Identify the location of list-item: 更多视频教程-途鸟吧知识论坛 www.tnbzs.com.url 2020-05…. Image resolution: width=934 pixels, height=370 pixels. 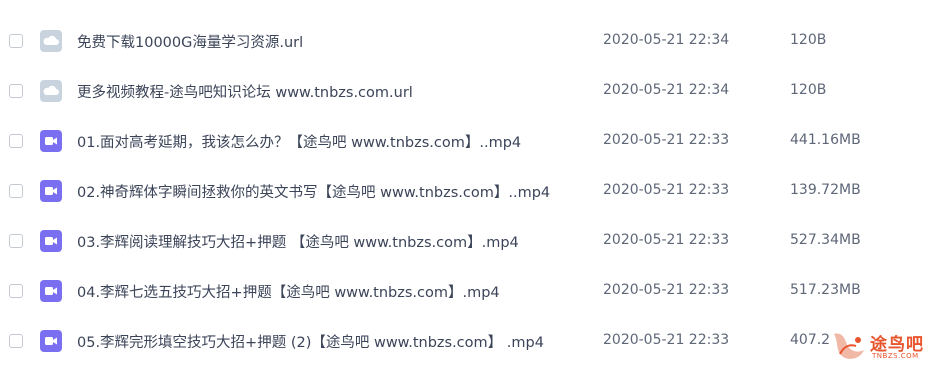
(467, 91).